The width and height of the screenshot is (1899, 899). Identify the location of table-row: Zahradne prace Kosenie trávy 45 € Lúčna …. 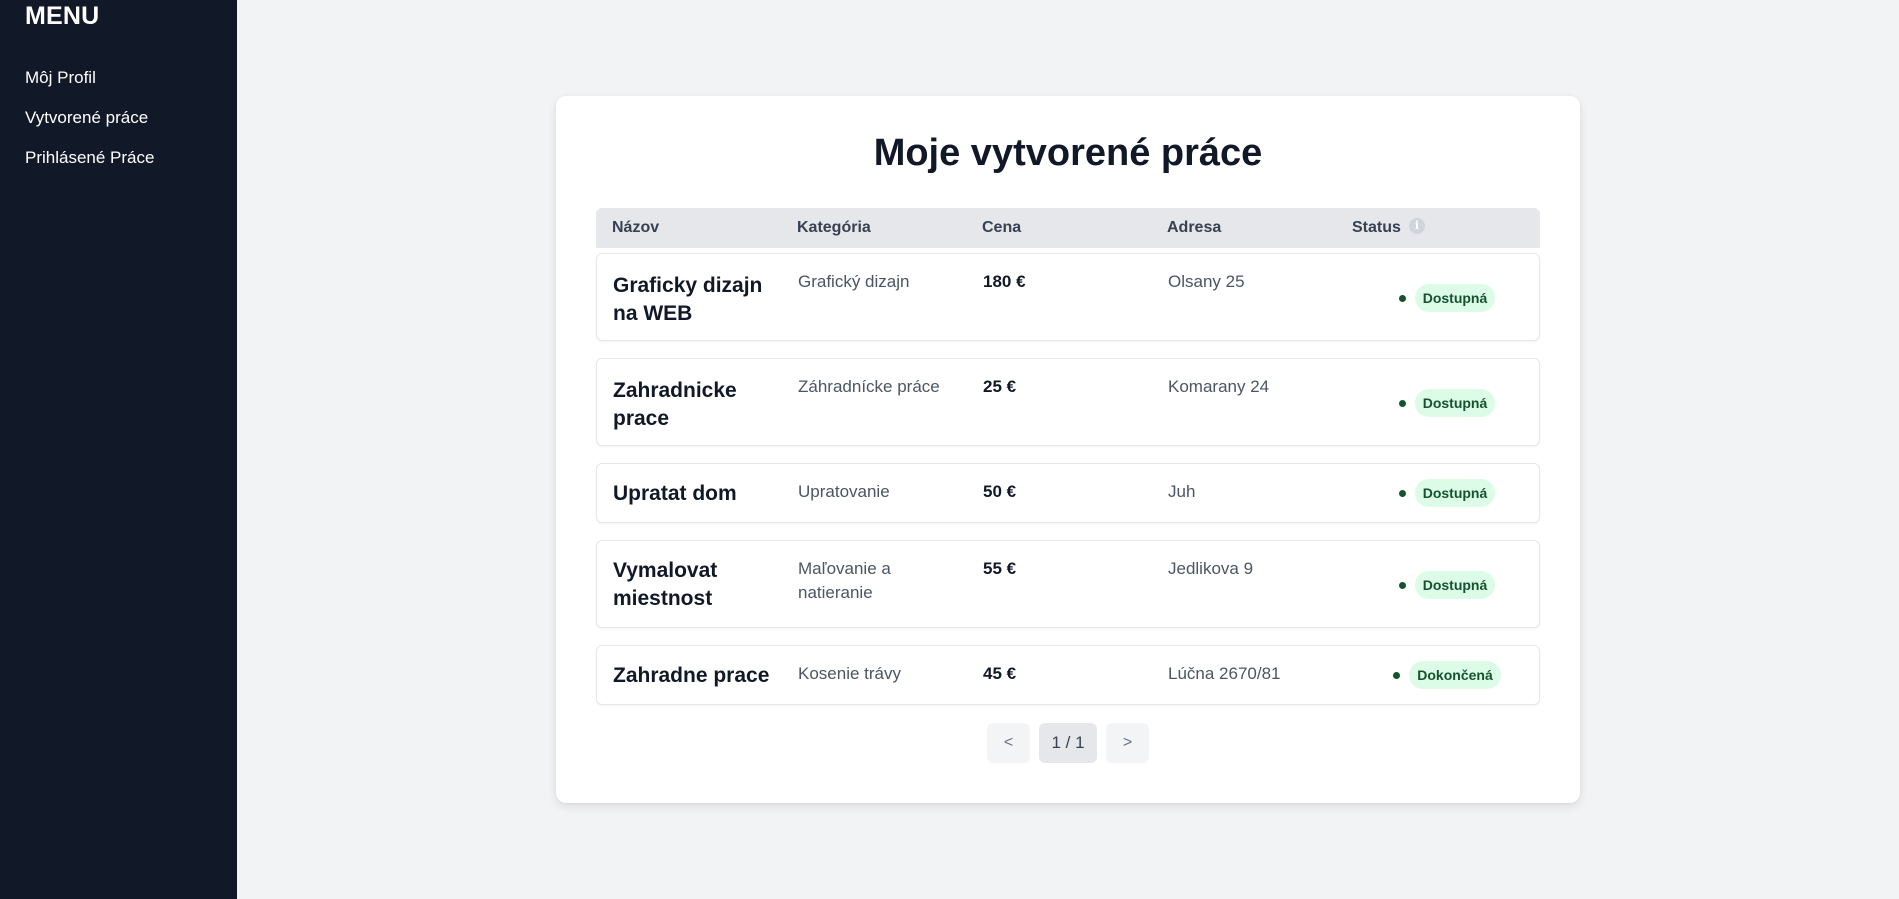
(1068, 675).